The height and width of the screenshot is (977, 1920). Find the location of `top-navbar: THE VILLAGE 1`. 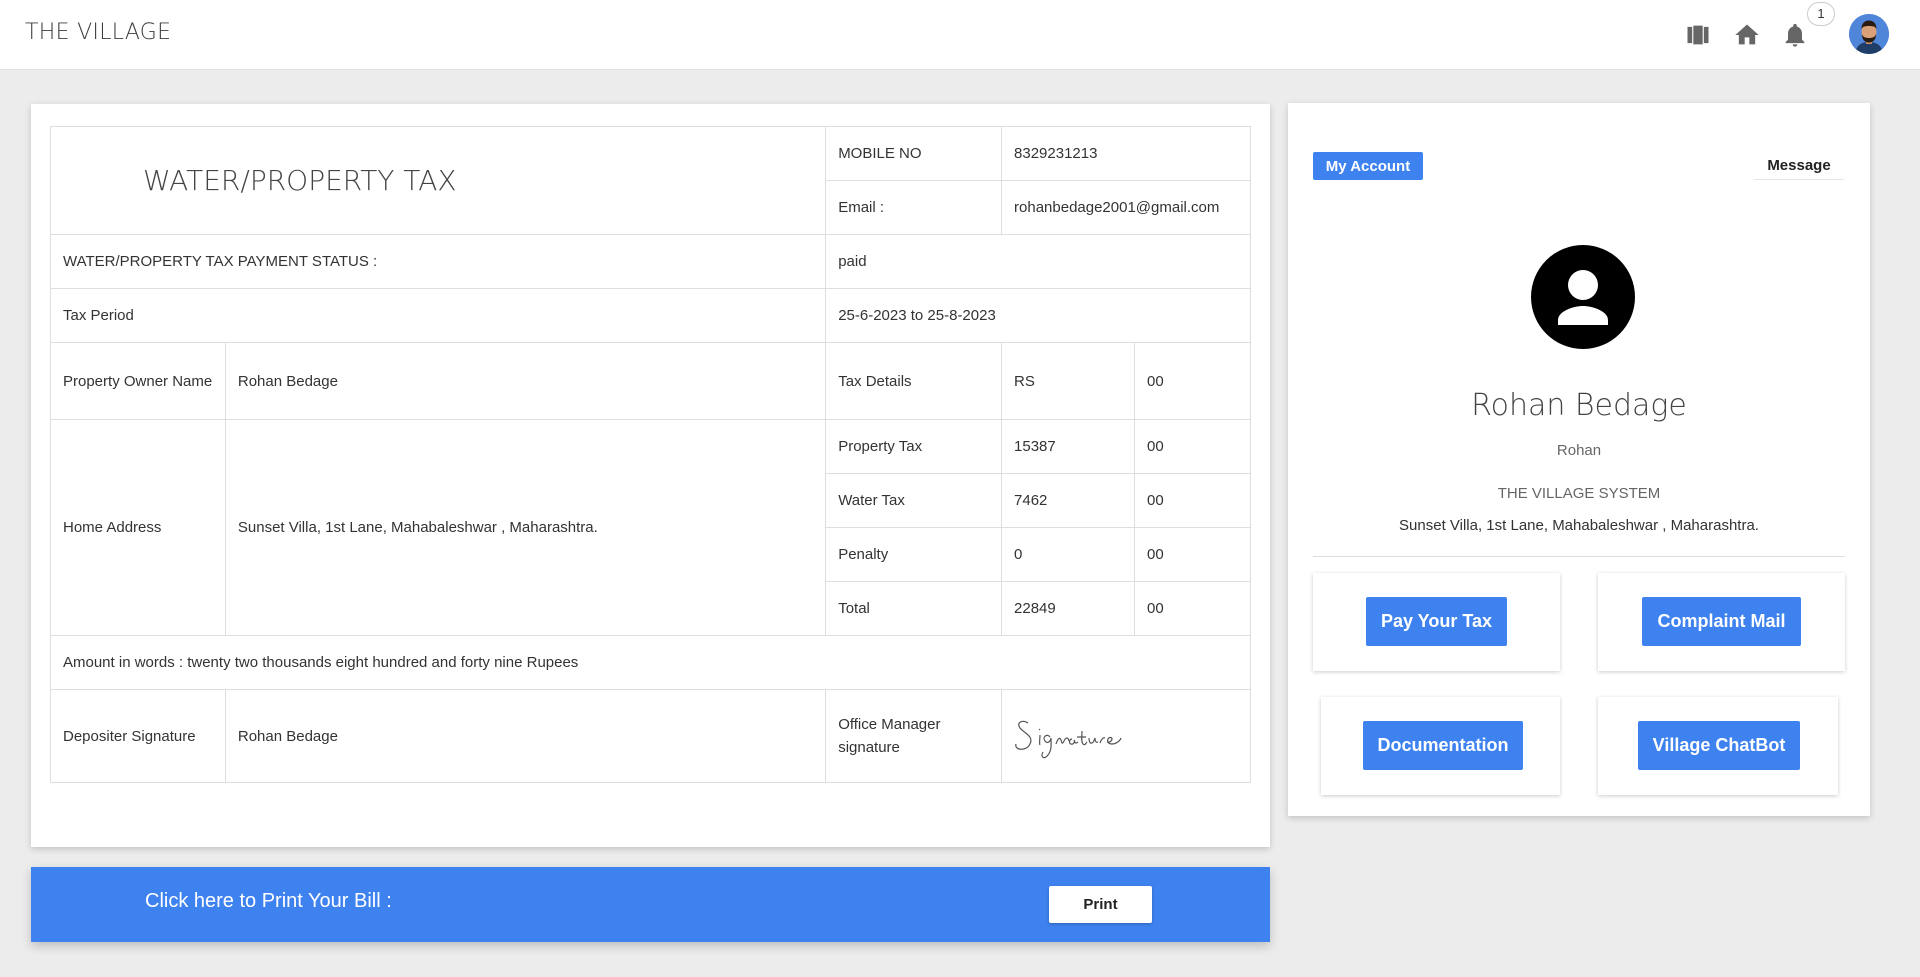

top-navbar: THE VILLAGE 1 is located at coordinates (960, 35).